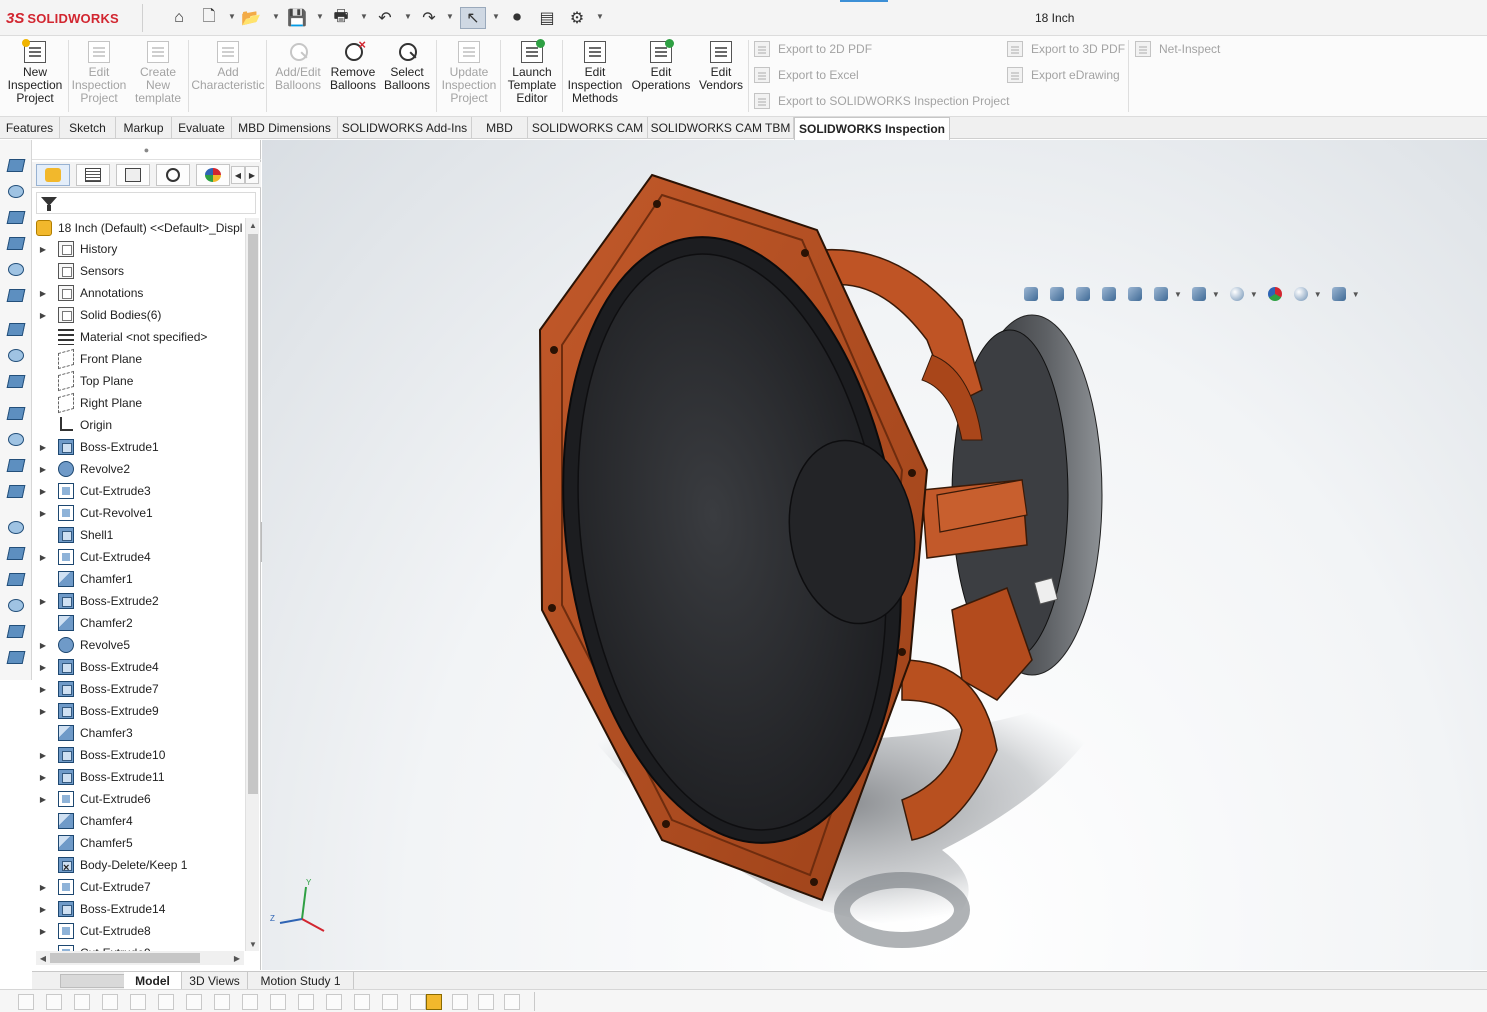 The width and height of the screenshot is (1487, 1012). I want to click on tree-item-cut-extrude4: ▶ Cut-Extrude4, so click(142, 557).